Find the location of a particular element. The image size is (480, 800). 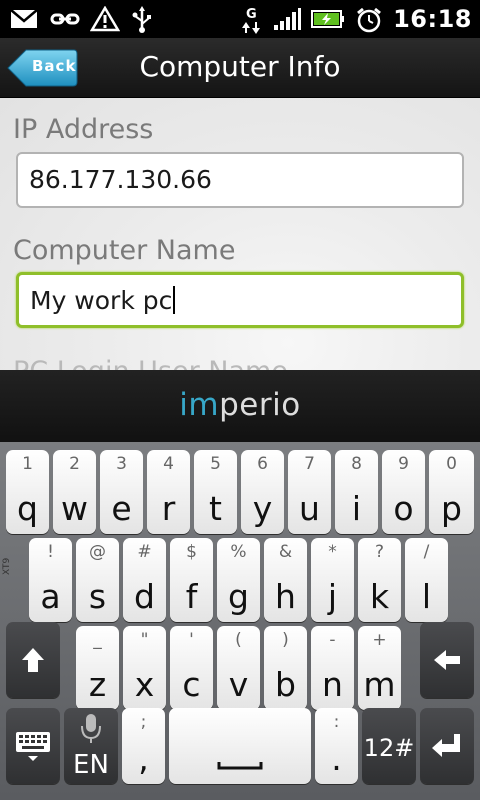

signal-icon is located at coordinates (287, 19).